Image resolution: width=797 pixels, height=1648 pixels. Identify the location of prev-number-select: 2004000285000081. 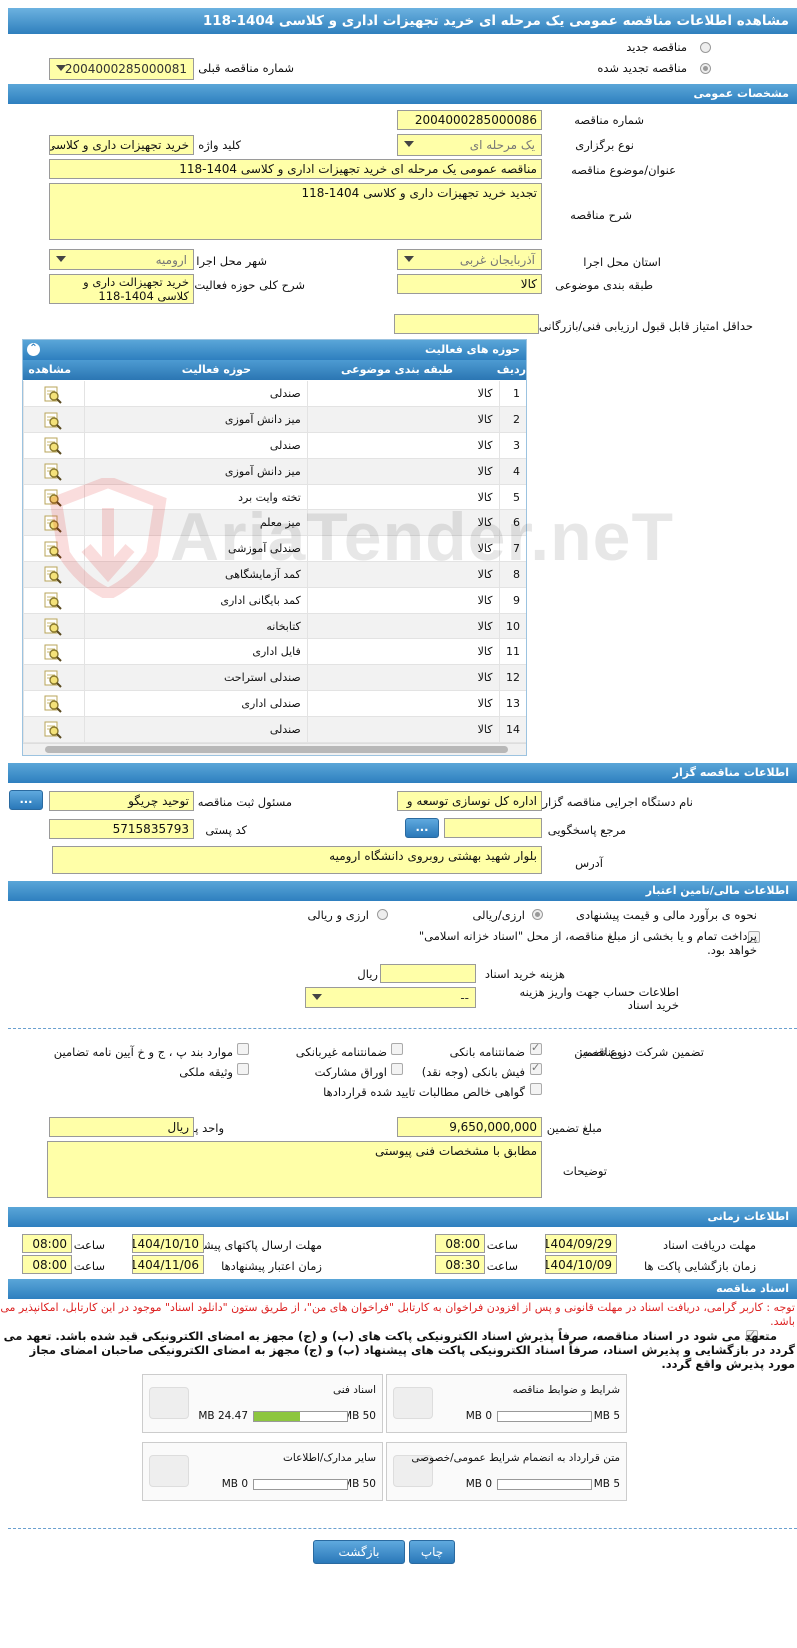
(121, 69).